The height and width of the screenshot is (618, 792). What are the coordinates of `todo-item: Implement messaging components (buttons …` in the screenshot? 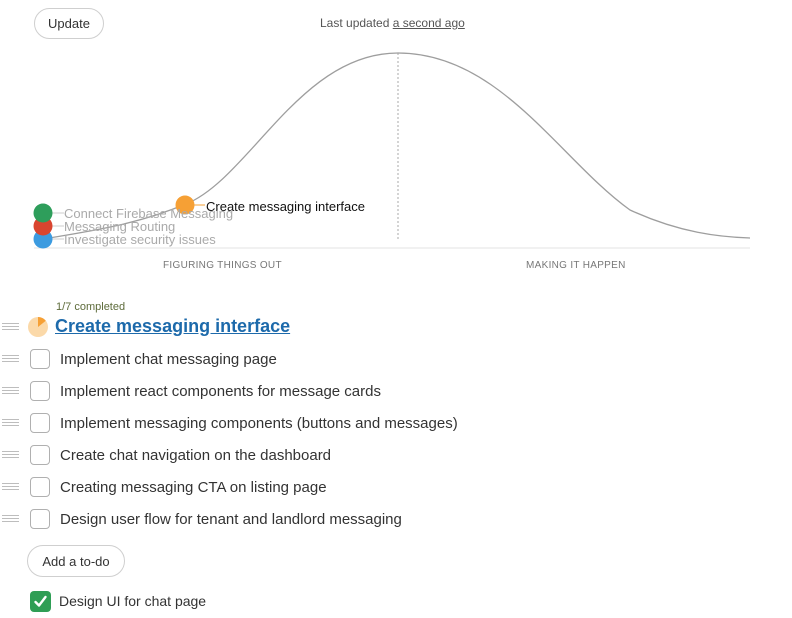 It's located at (259, 423).